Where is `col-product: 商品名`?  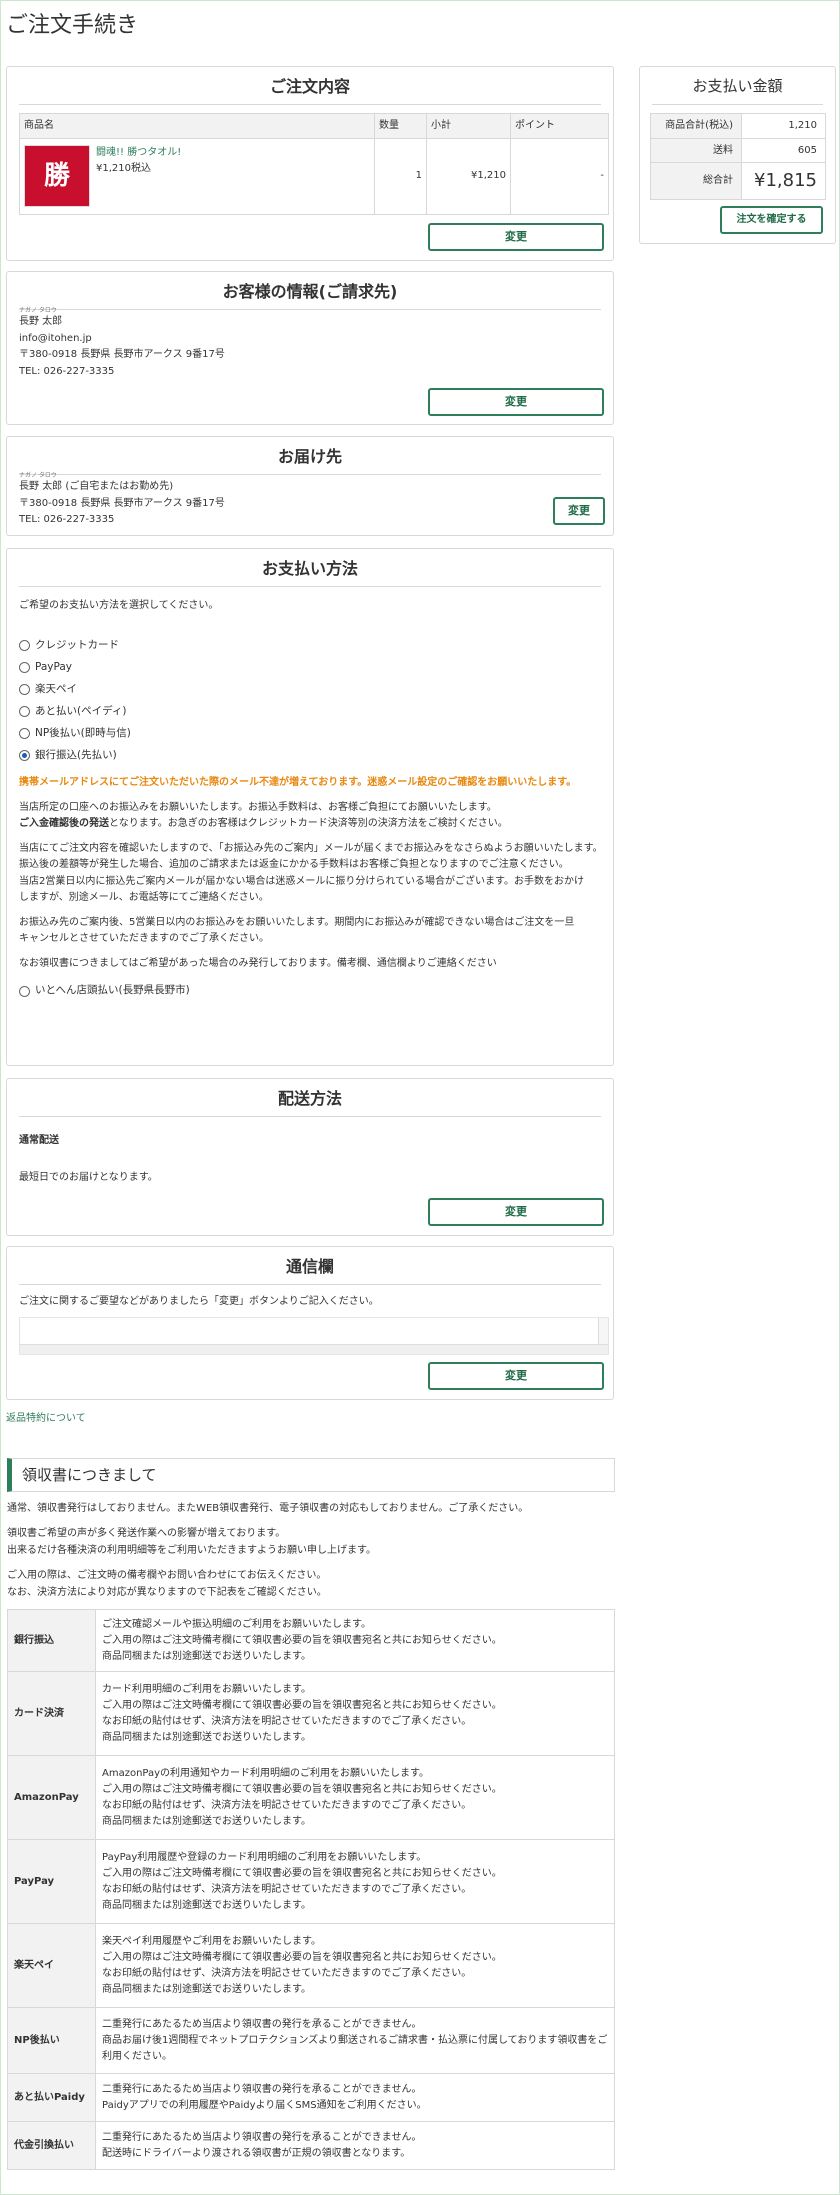 col-product: 商品名 is located at coordinates (197, 126).